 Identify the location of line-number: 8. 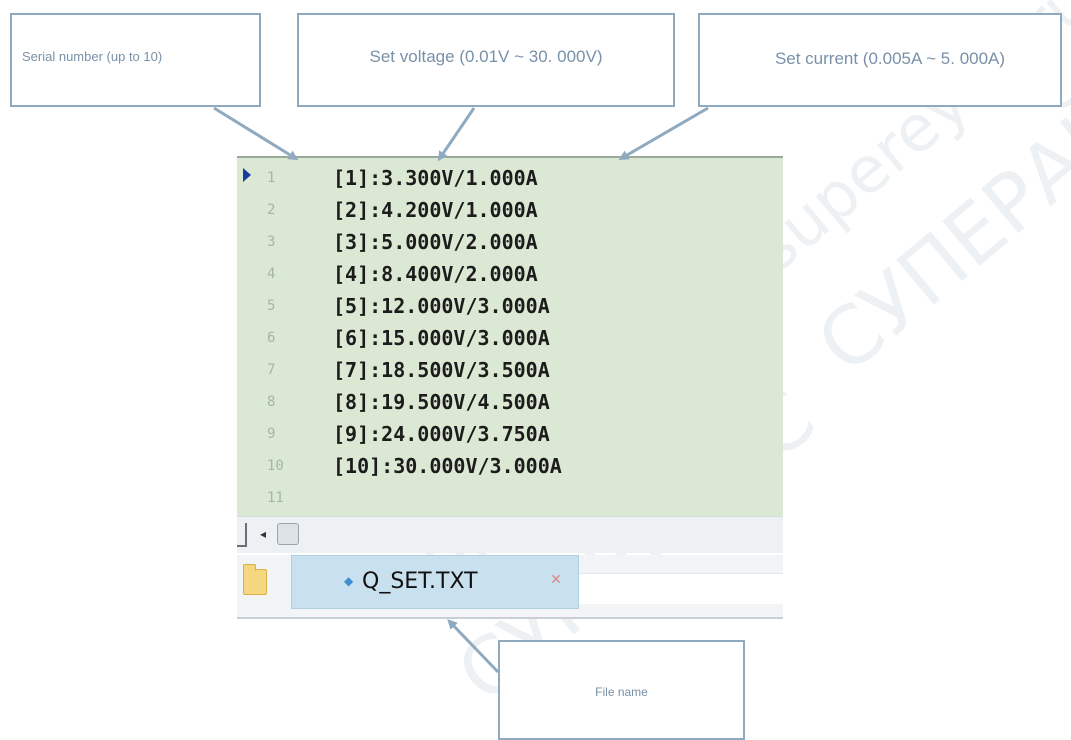
(271, 402).